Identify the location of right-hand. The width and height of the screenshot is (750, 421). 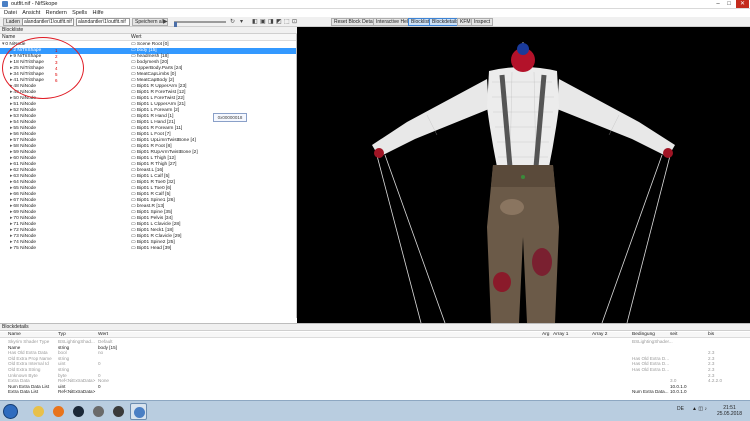
(668, 153).